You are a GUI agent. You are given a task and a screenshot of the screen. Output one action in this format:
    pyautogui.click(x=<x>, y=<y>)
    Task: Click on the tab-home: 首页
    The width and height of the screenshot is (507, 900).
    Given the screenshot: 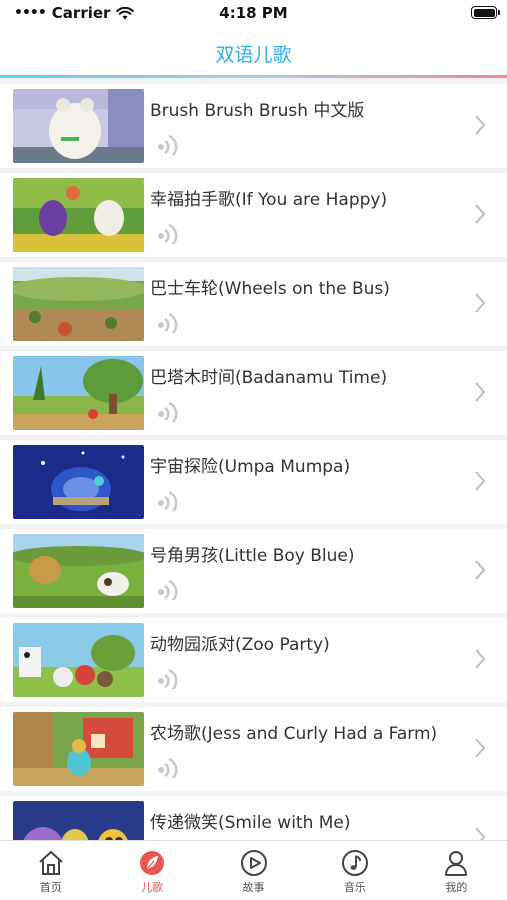 What is the action you would take?
    pyautogui.click(x=50, y=870)
    